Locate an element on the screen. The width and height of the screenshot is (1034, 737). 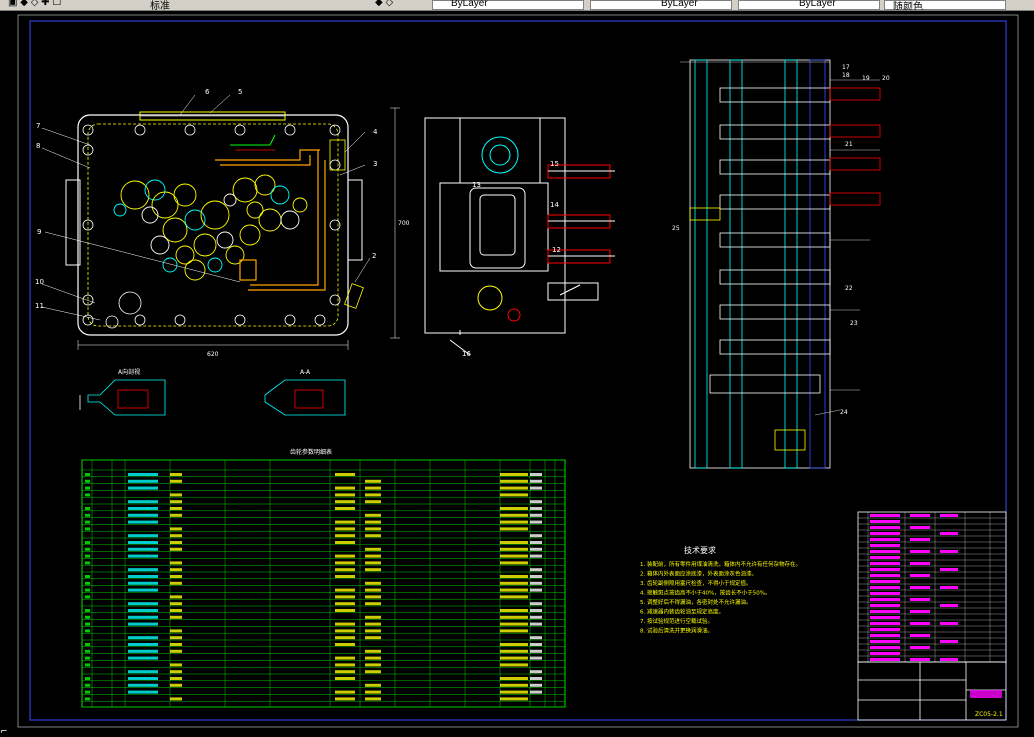
callout-2: 2 is located at coordinates (374, 256).